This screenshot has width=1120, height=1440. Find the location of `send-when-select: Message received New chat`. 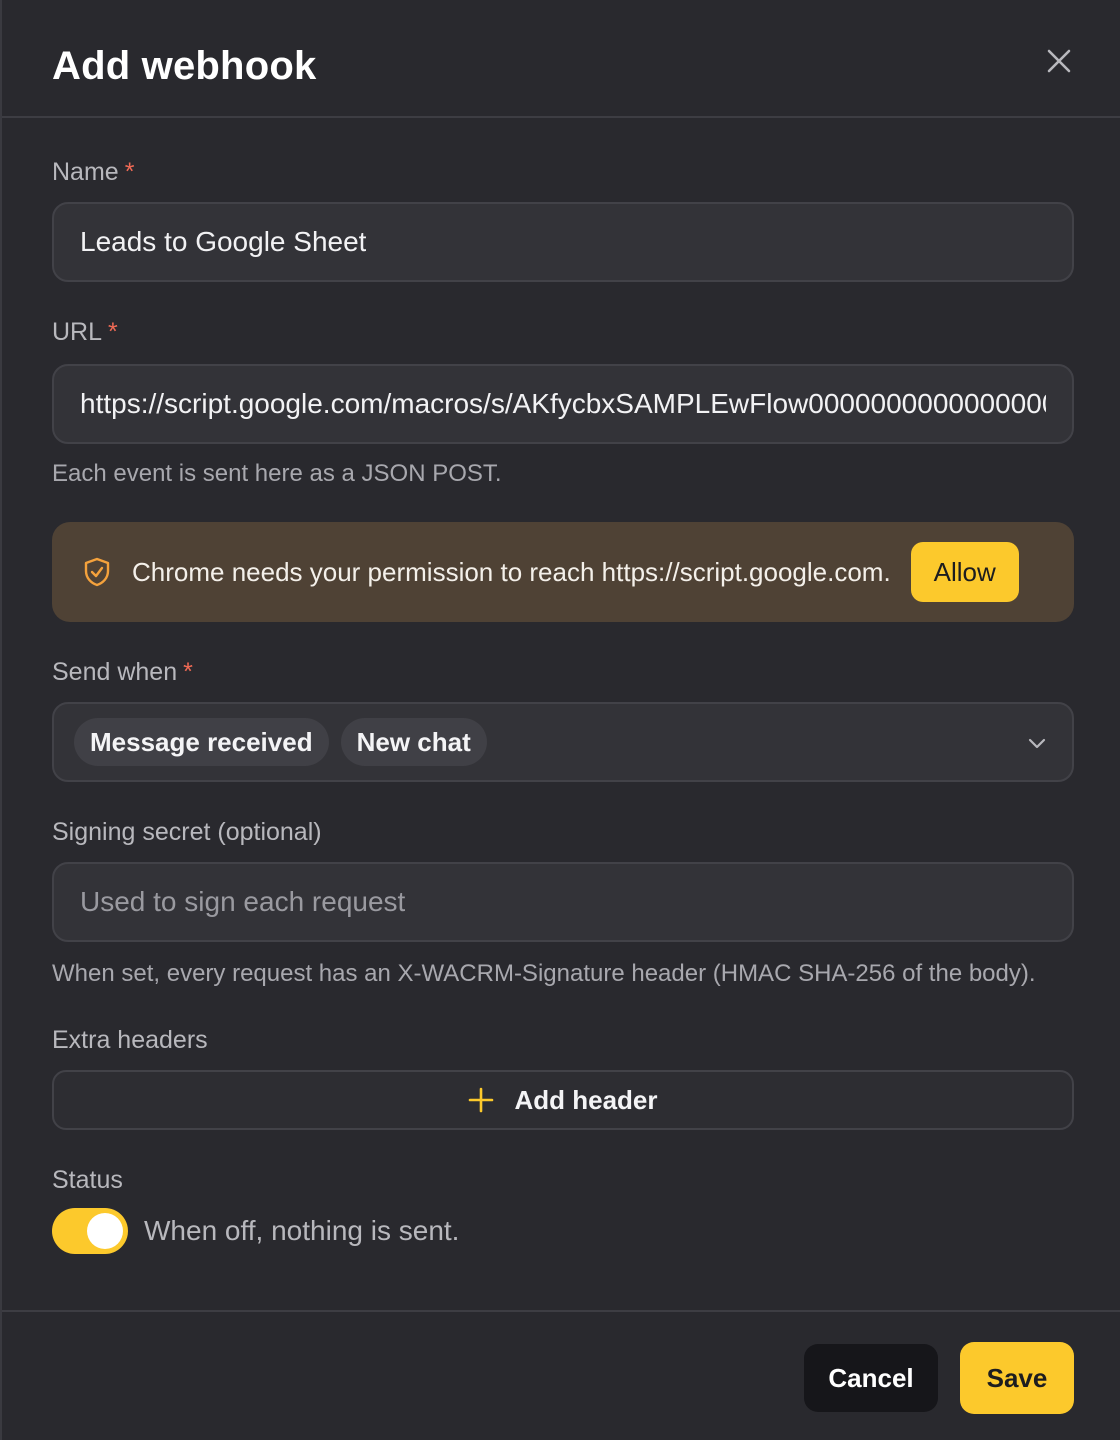

send-when-select: Message received New chat is located at coordinates (563, 742).